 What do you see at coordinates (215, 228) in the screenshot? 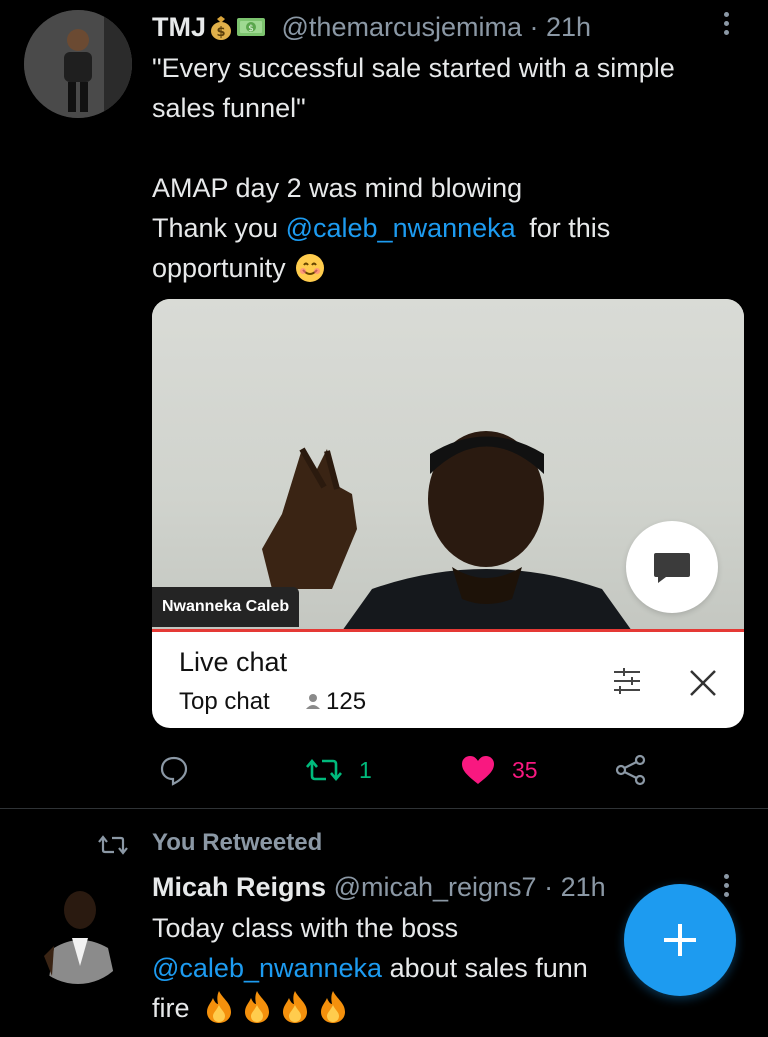
I see `tweet-text-fragment: Thank you` at bounding box center [215, 228].